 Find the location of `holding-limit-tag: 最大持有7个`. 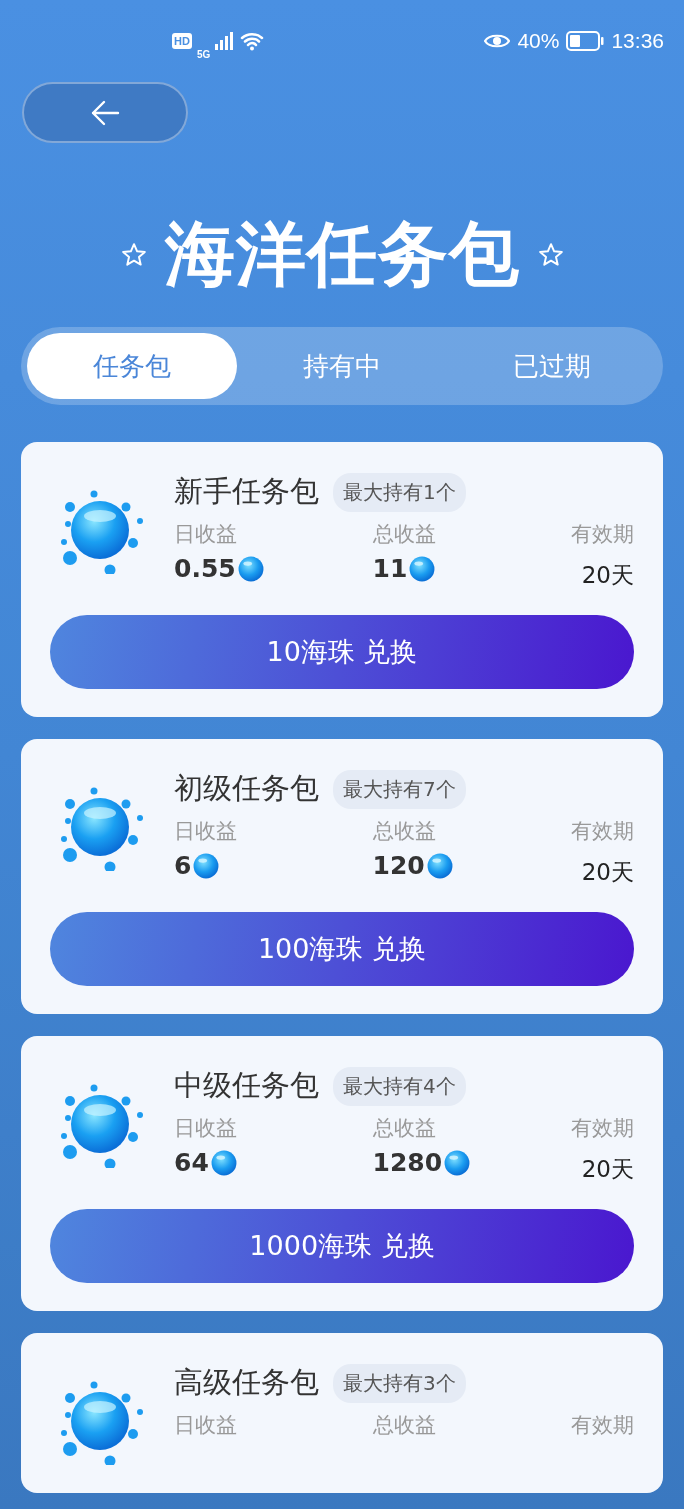

holding-limit-tag: 最大持有7个 is located at coordinates (399, 789).